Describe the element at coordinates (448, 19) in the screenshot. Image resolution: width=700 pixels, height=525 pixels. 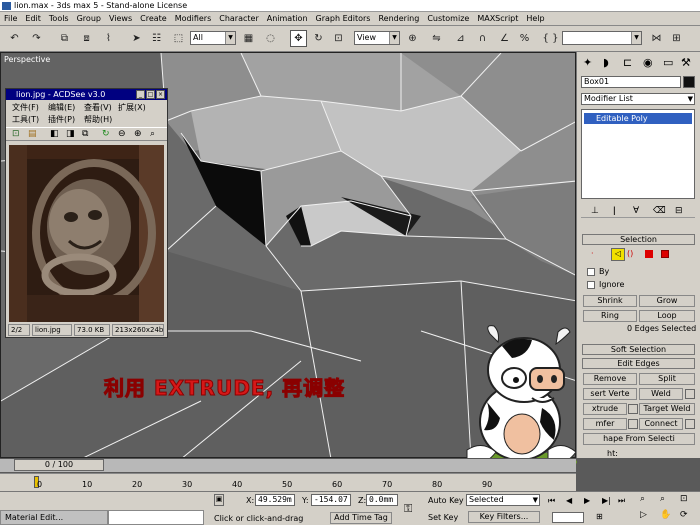
I see `menu-customize: Customize` at that location.